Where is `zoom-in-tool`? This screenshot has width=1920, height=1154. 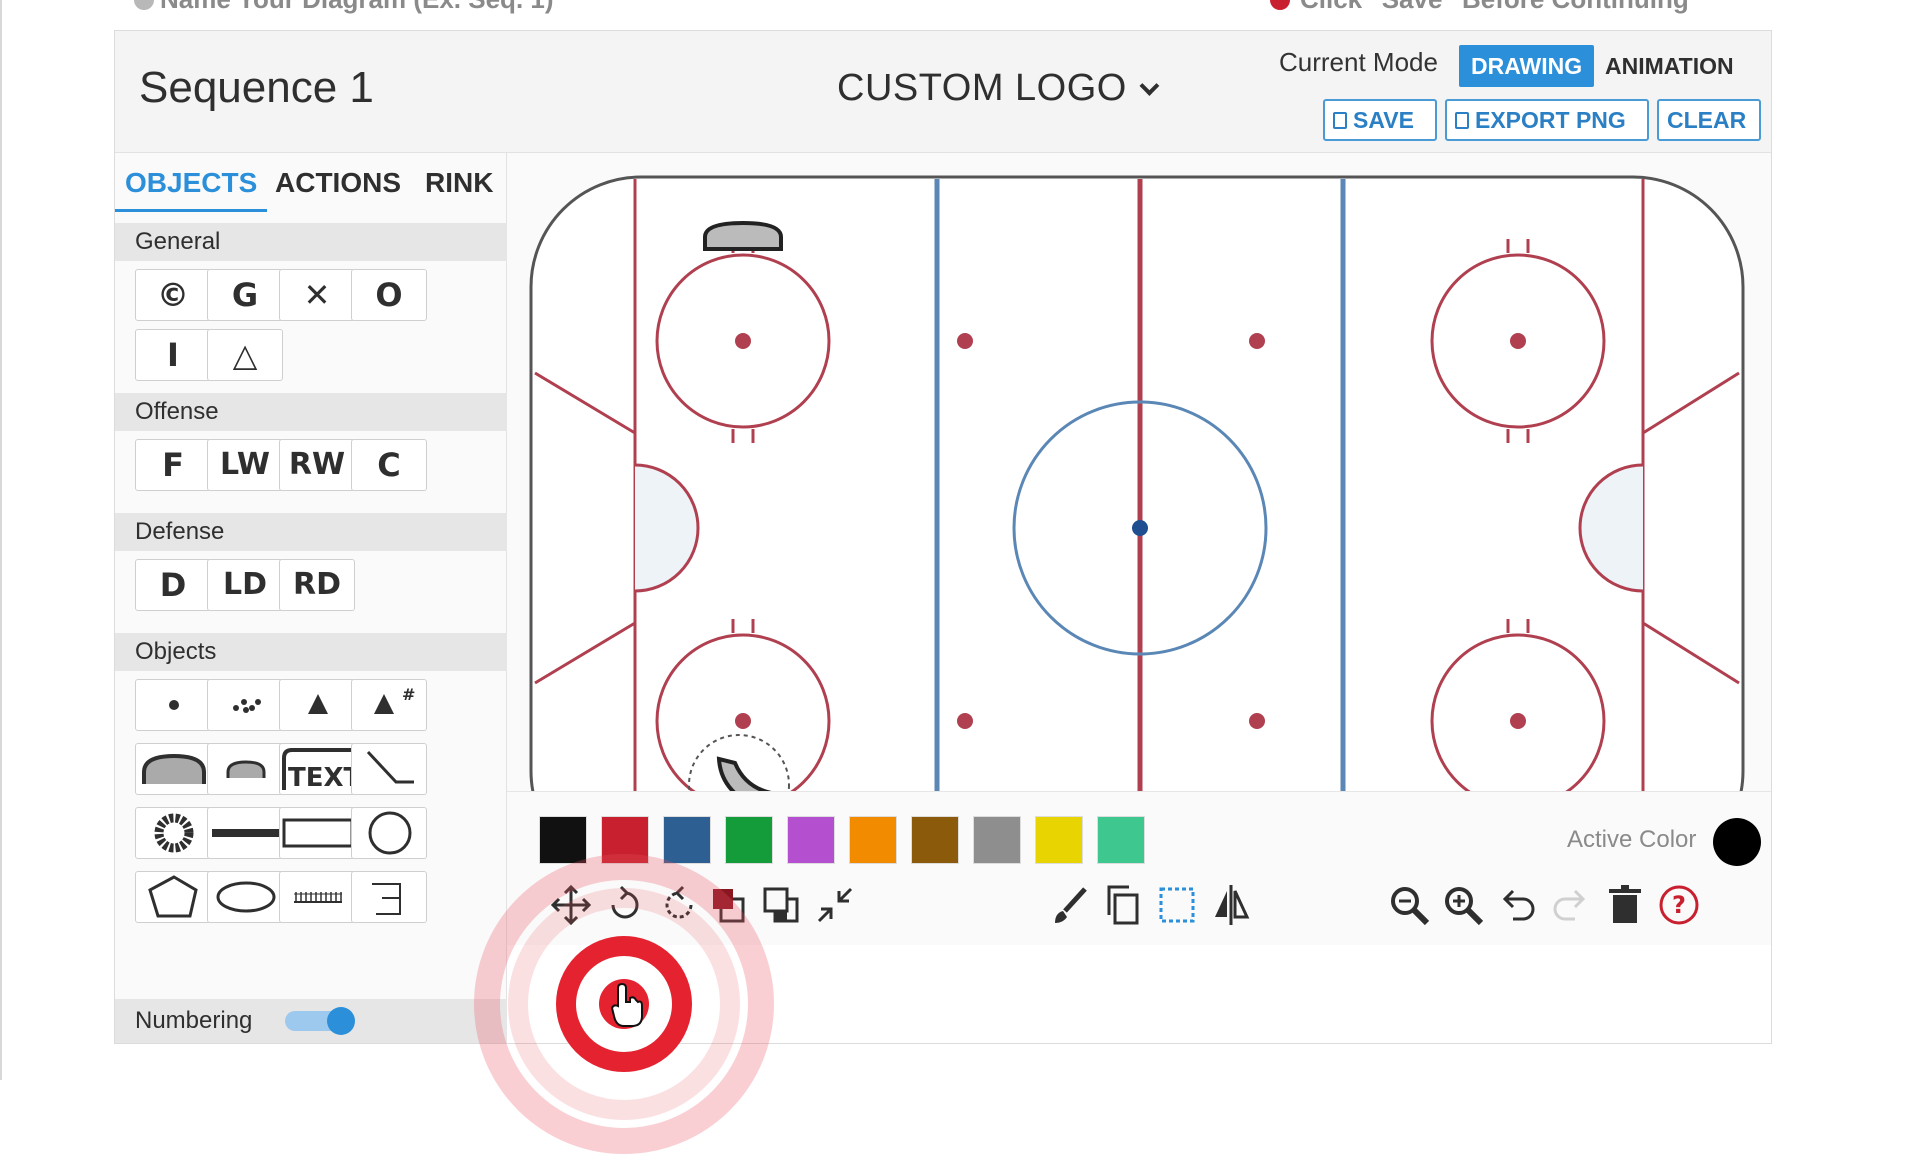 zoom-in-tool is located at coordinates (1463, 907).